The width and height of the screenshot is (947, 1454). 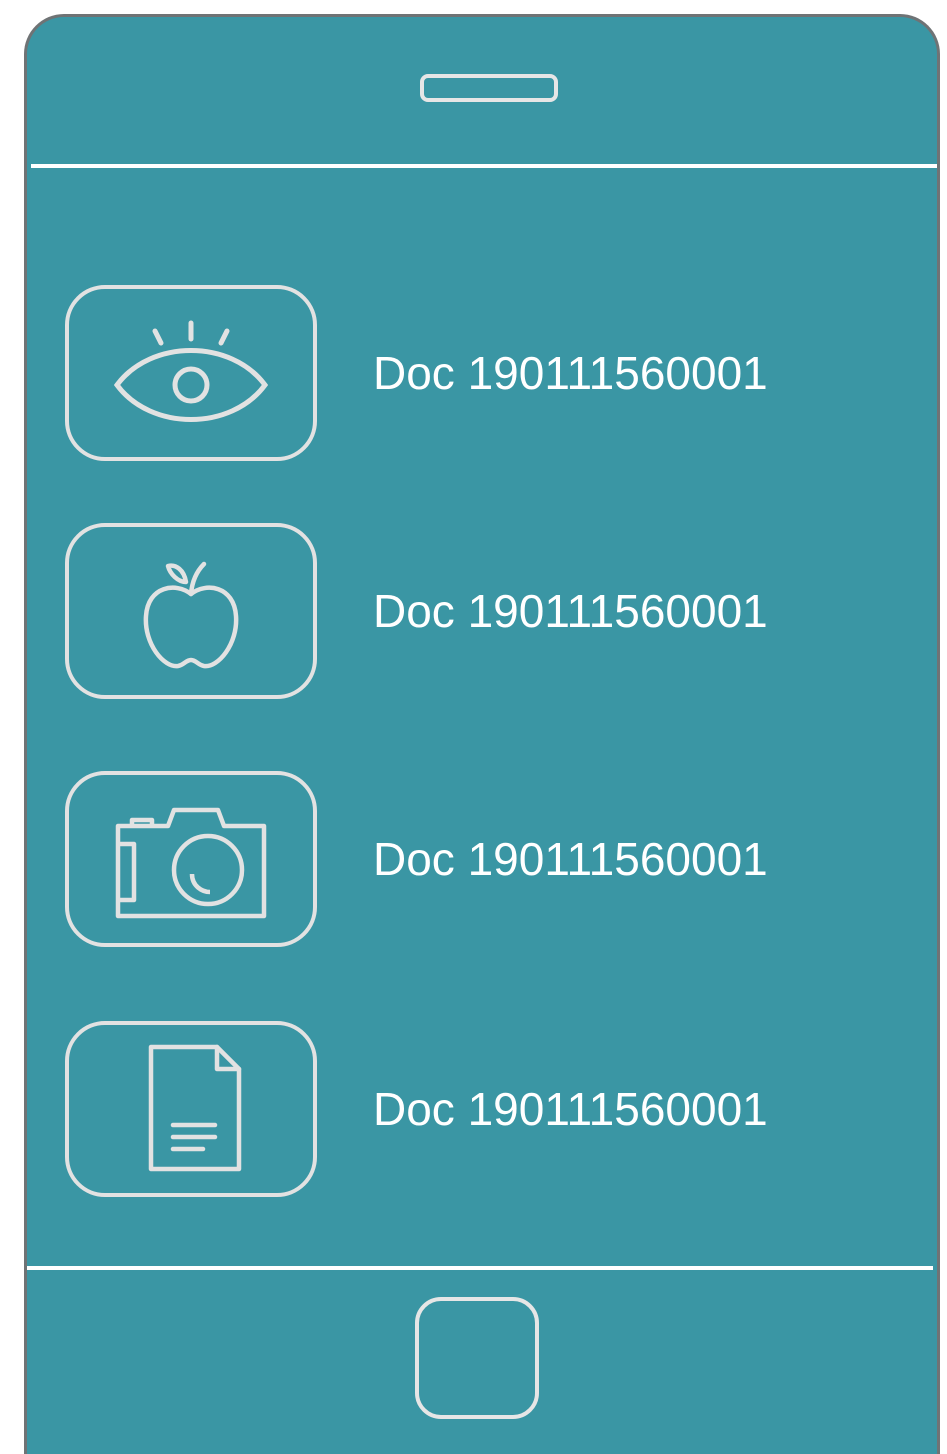 What do you see at coordinates (477, 1358) in the screenshot?
I see `home-button` at bounding box center [477, 1358].